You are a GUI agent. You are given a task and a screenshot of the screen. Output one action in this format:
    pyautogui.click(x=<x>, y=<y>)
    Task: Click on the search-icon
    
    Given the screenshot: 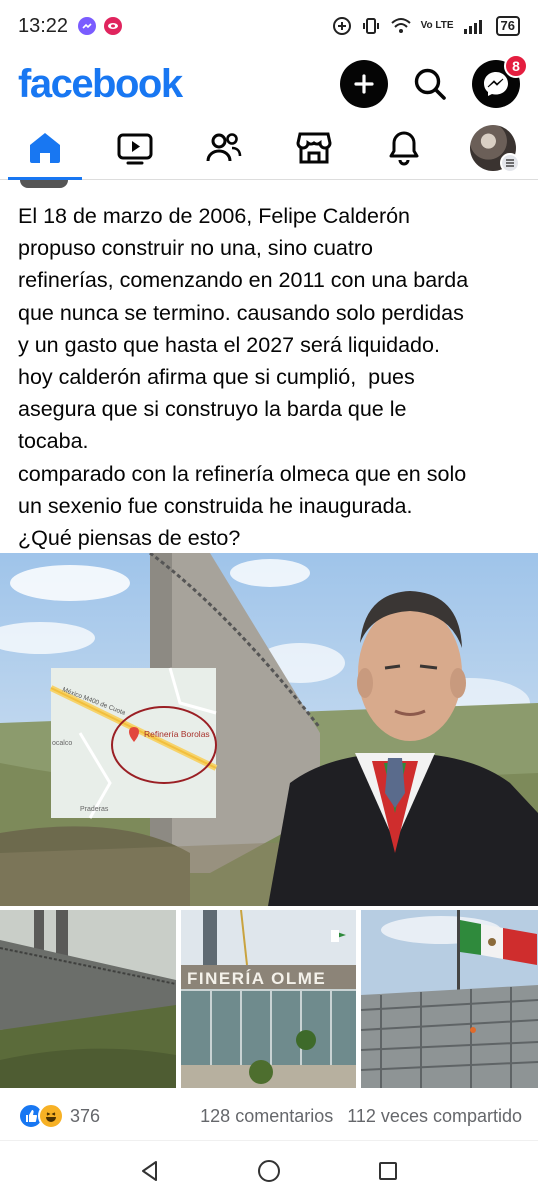 What is the action you would take?
    pyautogui.click(x=430, y=84)
    